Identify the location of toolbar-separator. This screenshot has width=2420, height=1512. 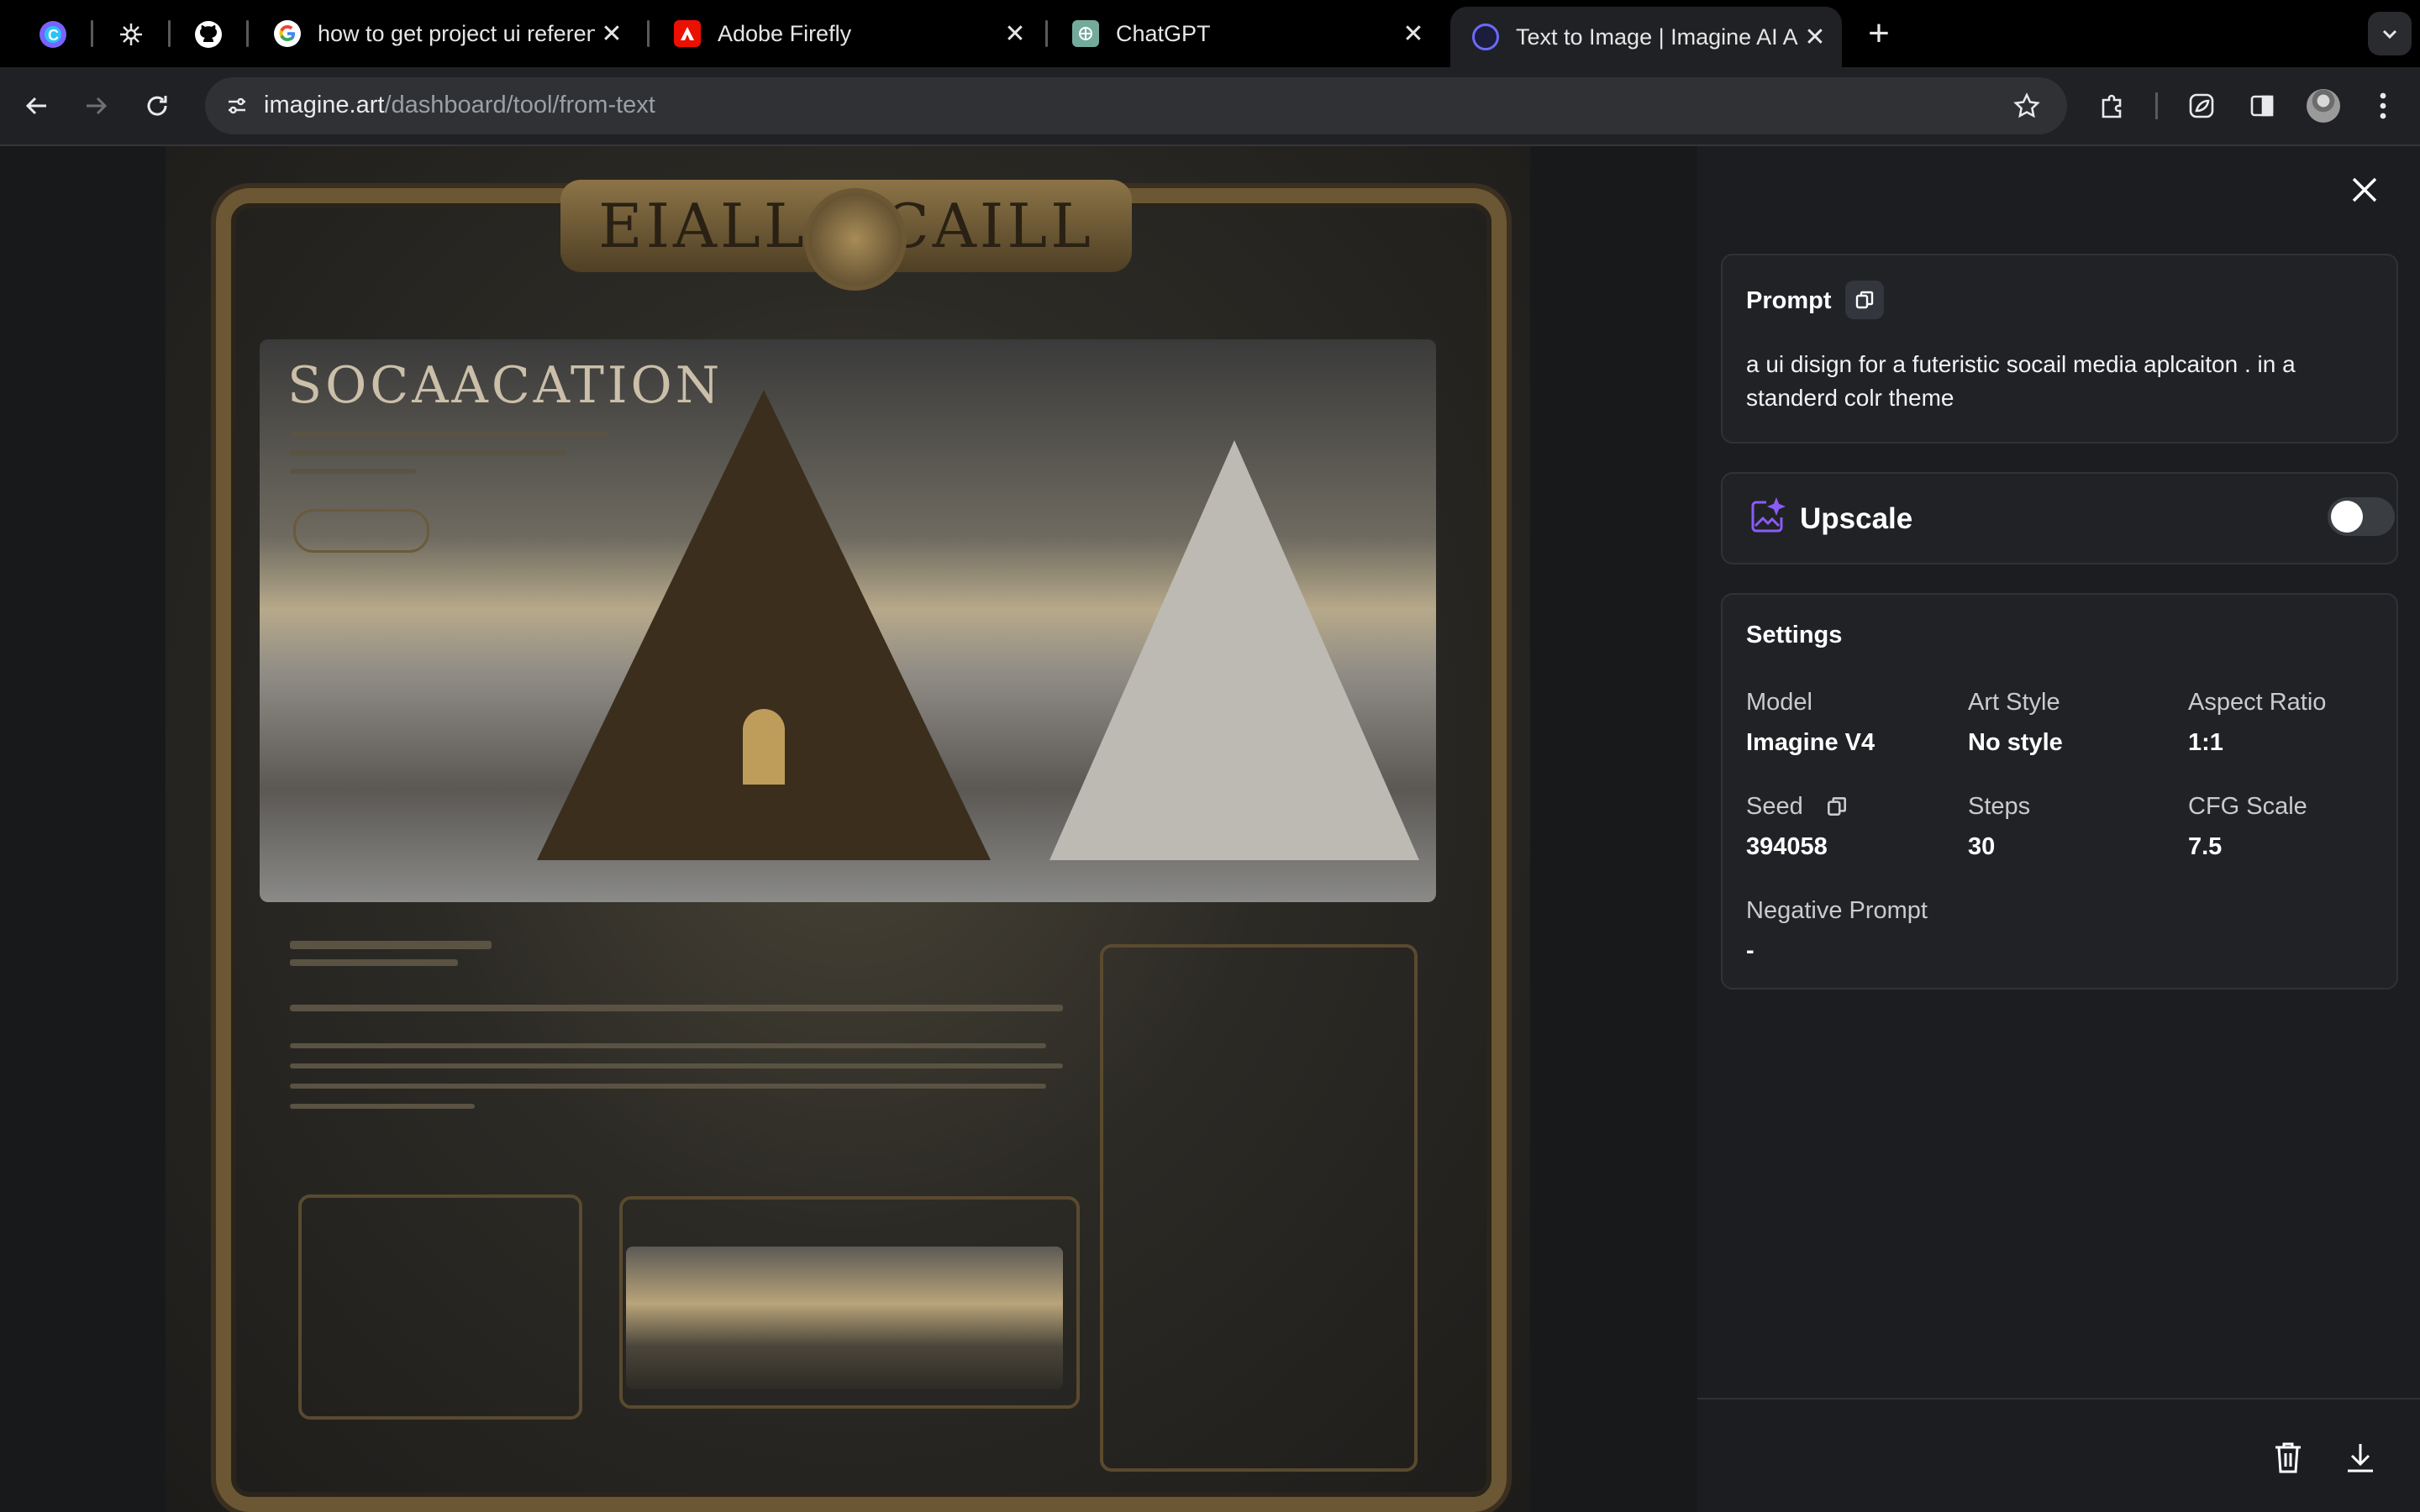
(2156, 105).